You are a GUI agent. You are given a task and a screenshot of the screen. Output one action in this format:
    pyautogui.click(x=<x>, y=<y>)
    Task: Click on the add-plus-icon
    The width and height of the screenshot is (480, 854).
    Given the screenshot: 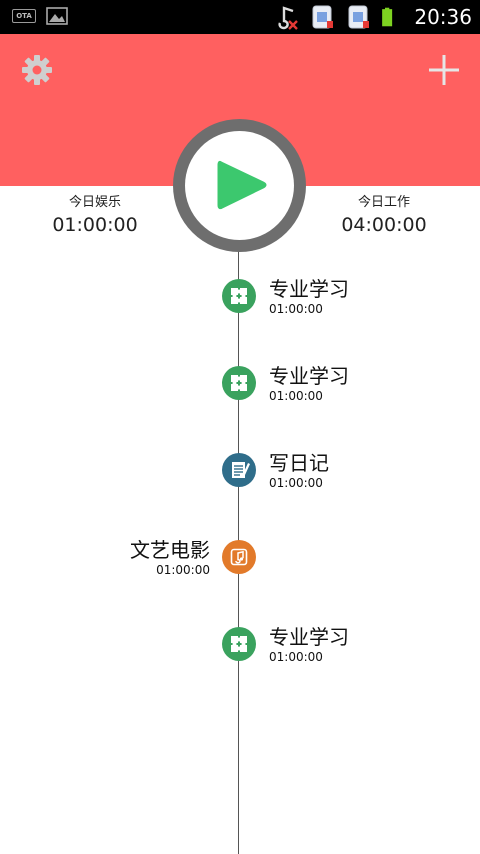 What is the action you would take?
    pyautogui.click(x=444, y=70)
    